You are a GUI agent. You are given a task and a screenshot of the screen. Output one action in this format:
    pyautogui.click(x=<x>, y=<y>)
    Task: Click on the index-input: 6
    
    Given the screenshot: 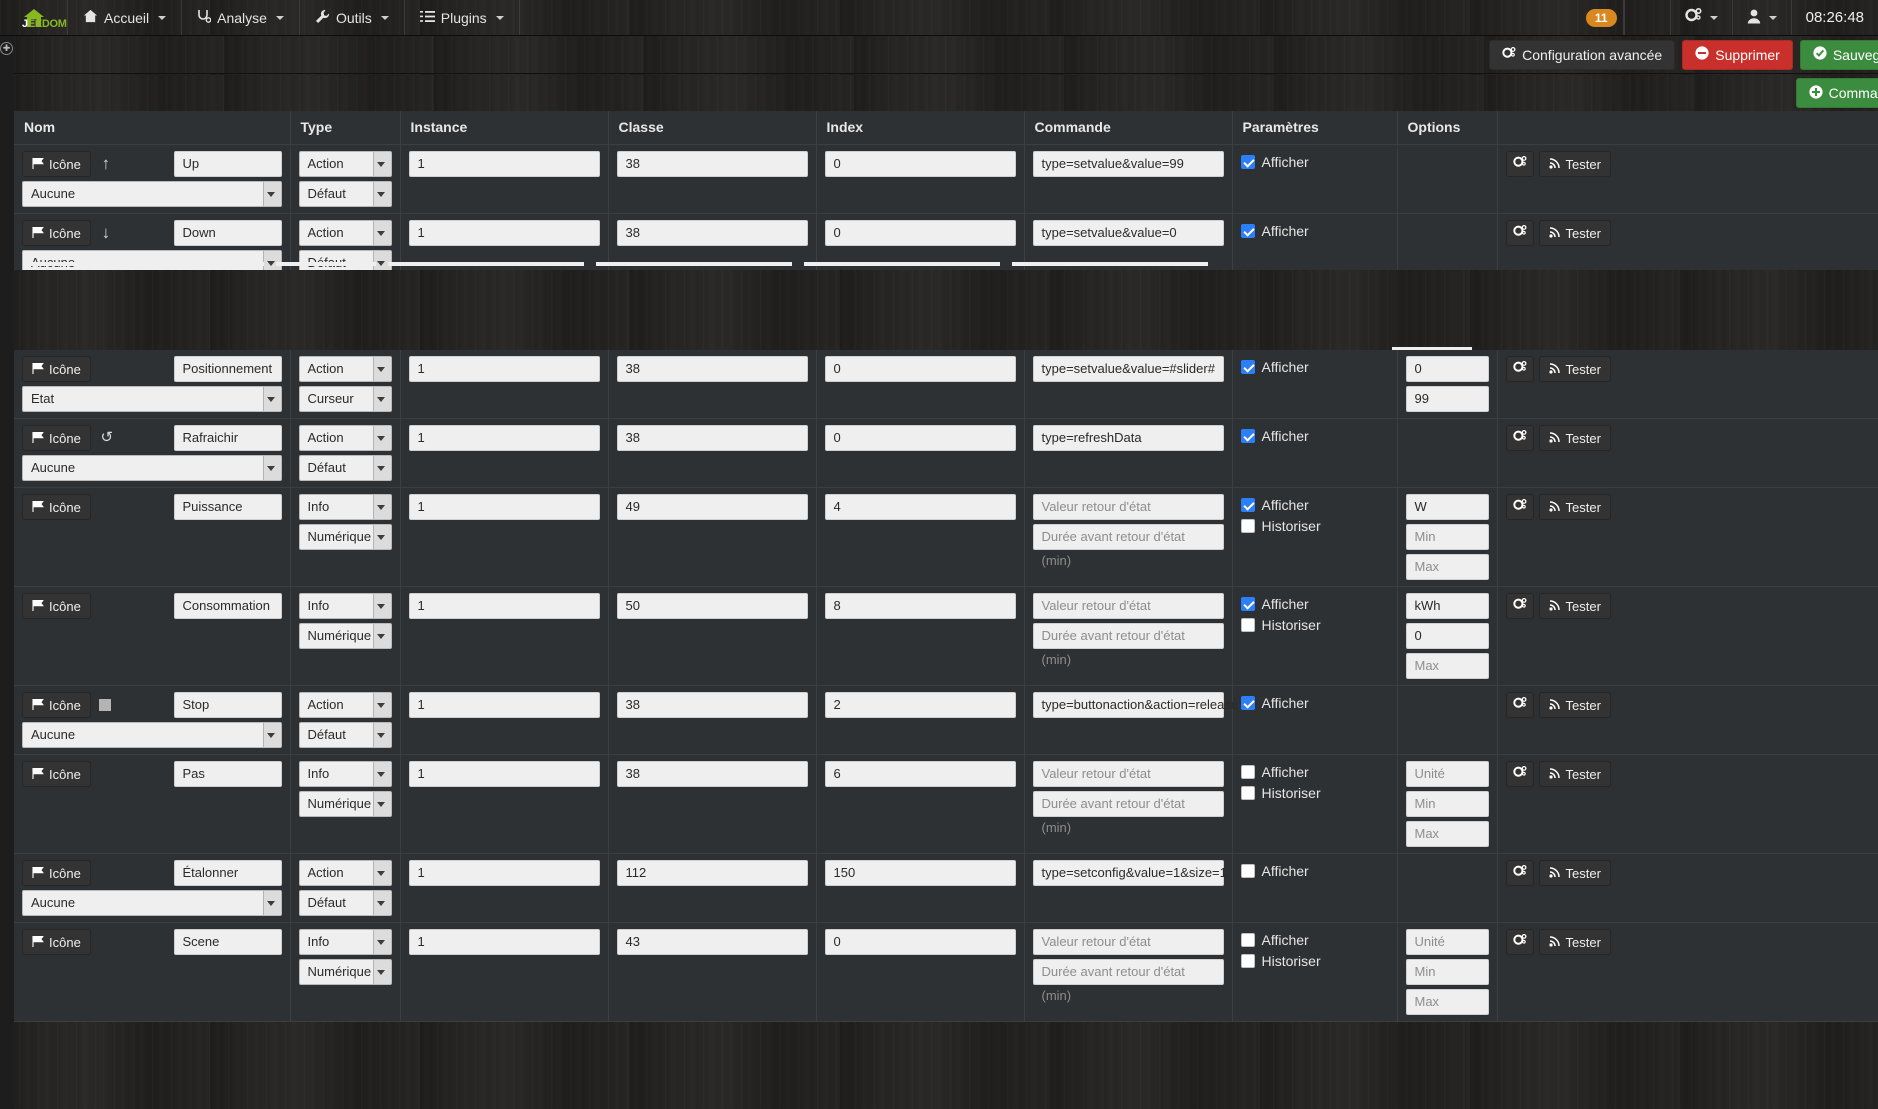 What is the action you would take?
    pyautogui.click(x=920, y=774)
    